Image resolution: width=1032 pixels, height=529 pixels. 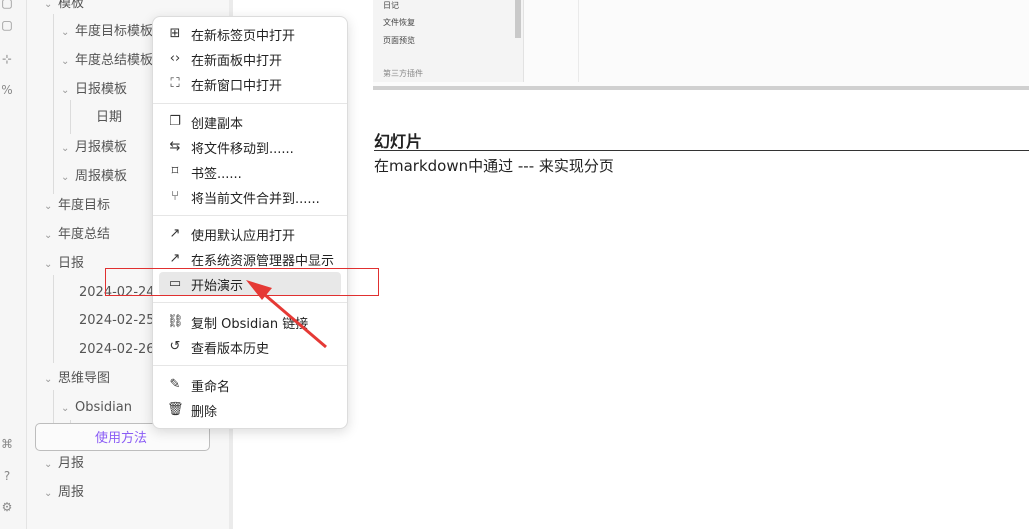 What do you see at coordinates (84, 205) in the screenshot?
I see `tree-item-label: 年度目标` at bounding box center [84, 205].